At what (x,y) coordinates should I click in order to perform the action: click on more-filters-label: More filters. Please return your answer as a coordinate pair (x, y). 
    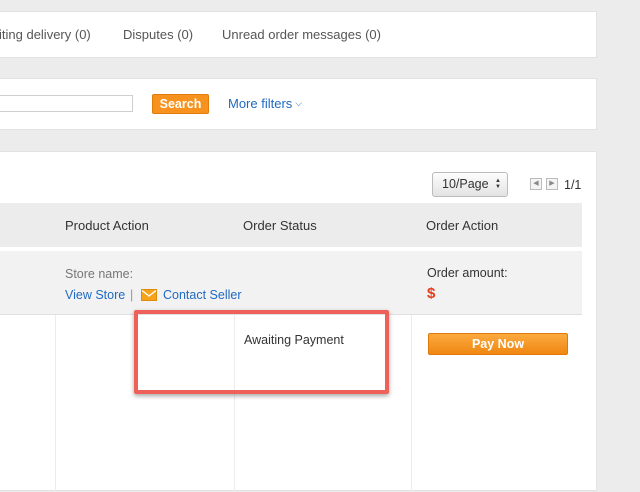
    Looking at the image, I should click on (260, 103).